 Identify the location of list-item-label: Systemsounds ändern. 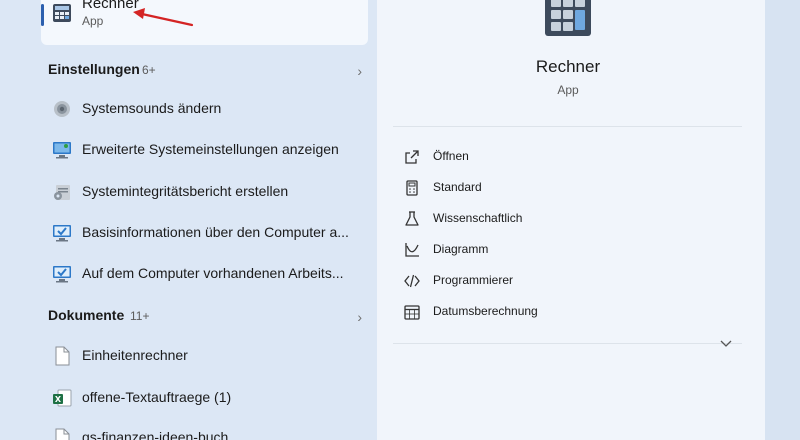
(152, 108).